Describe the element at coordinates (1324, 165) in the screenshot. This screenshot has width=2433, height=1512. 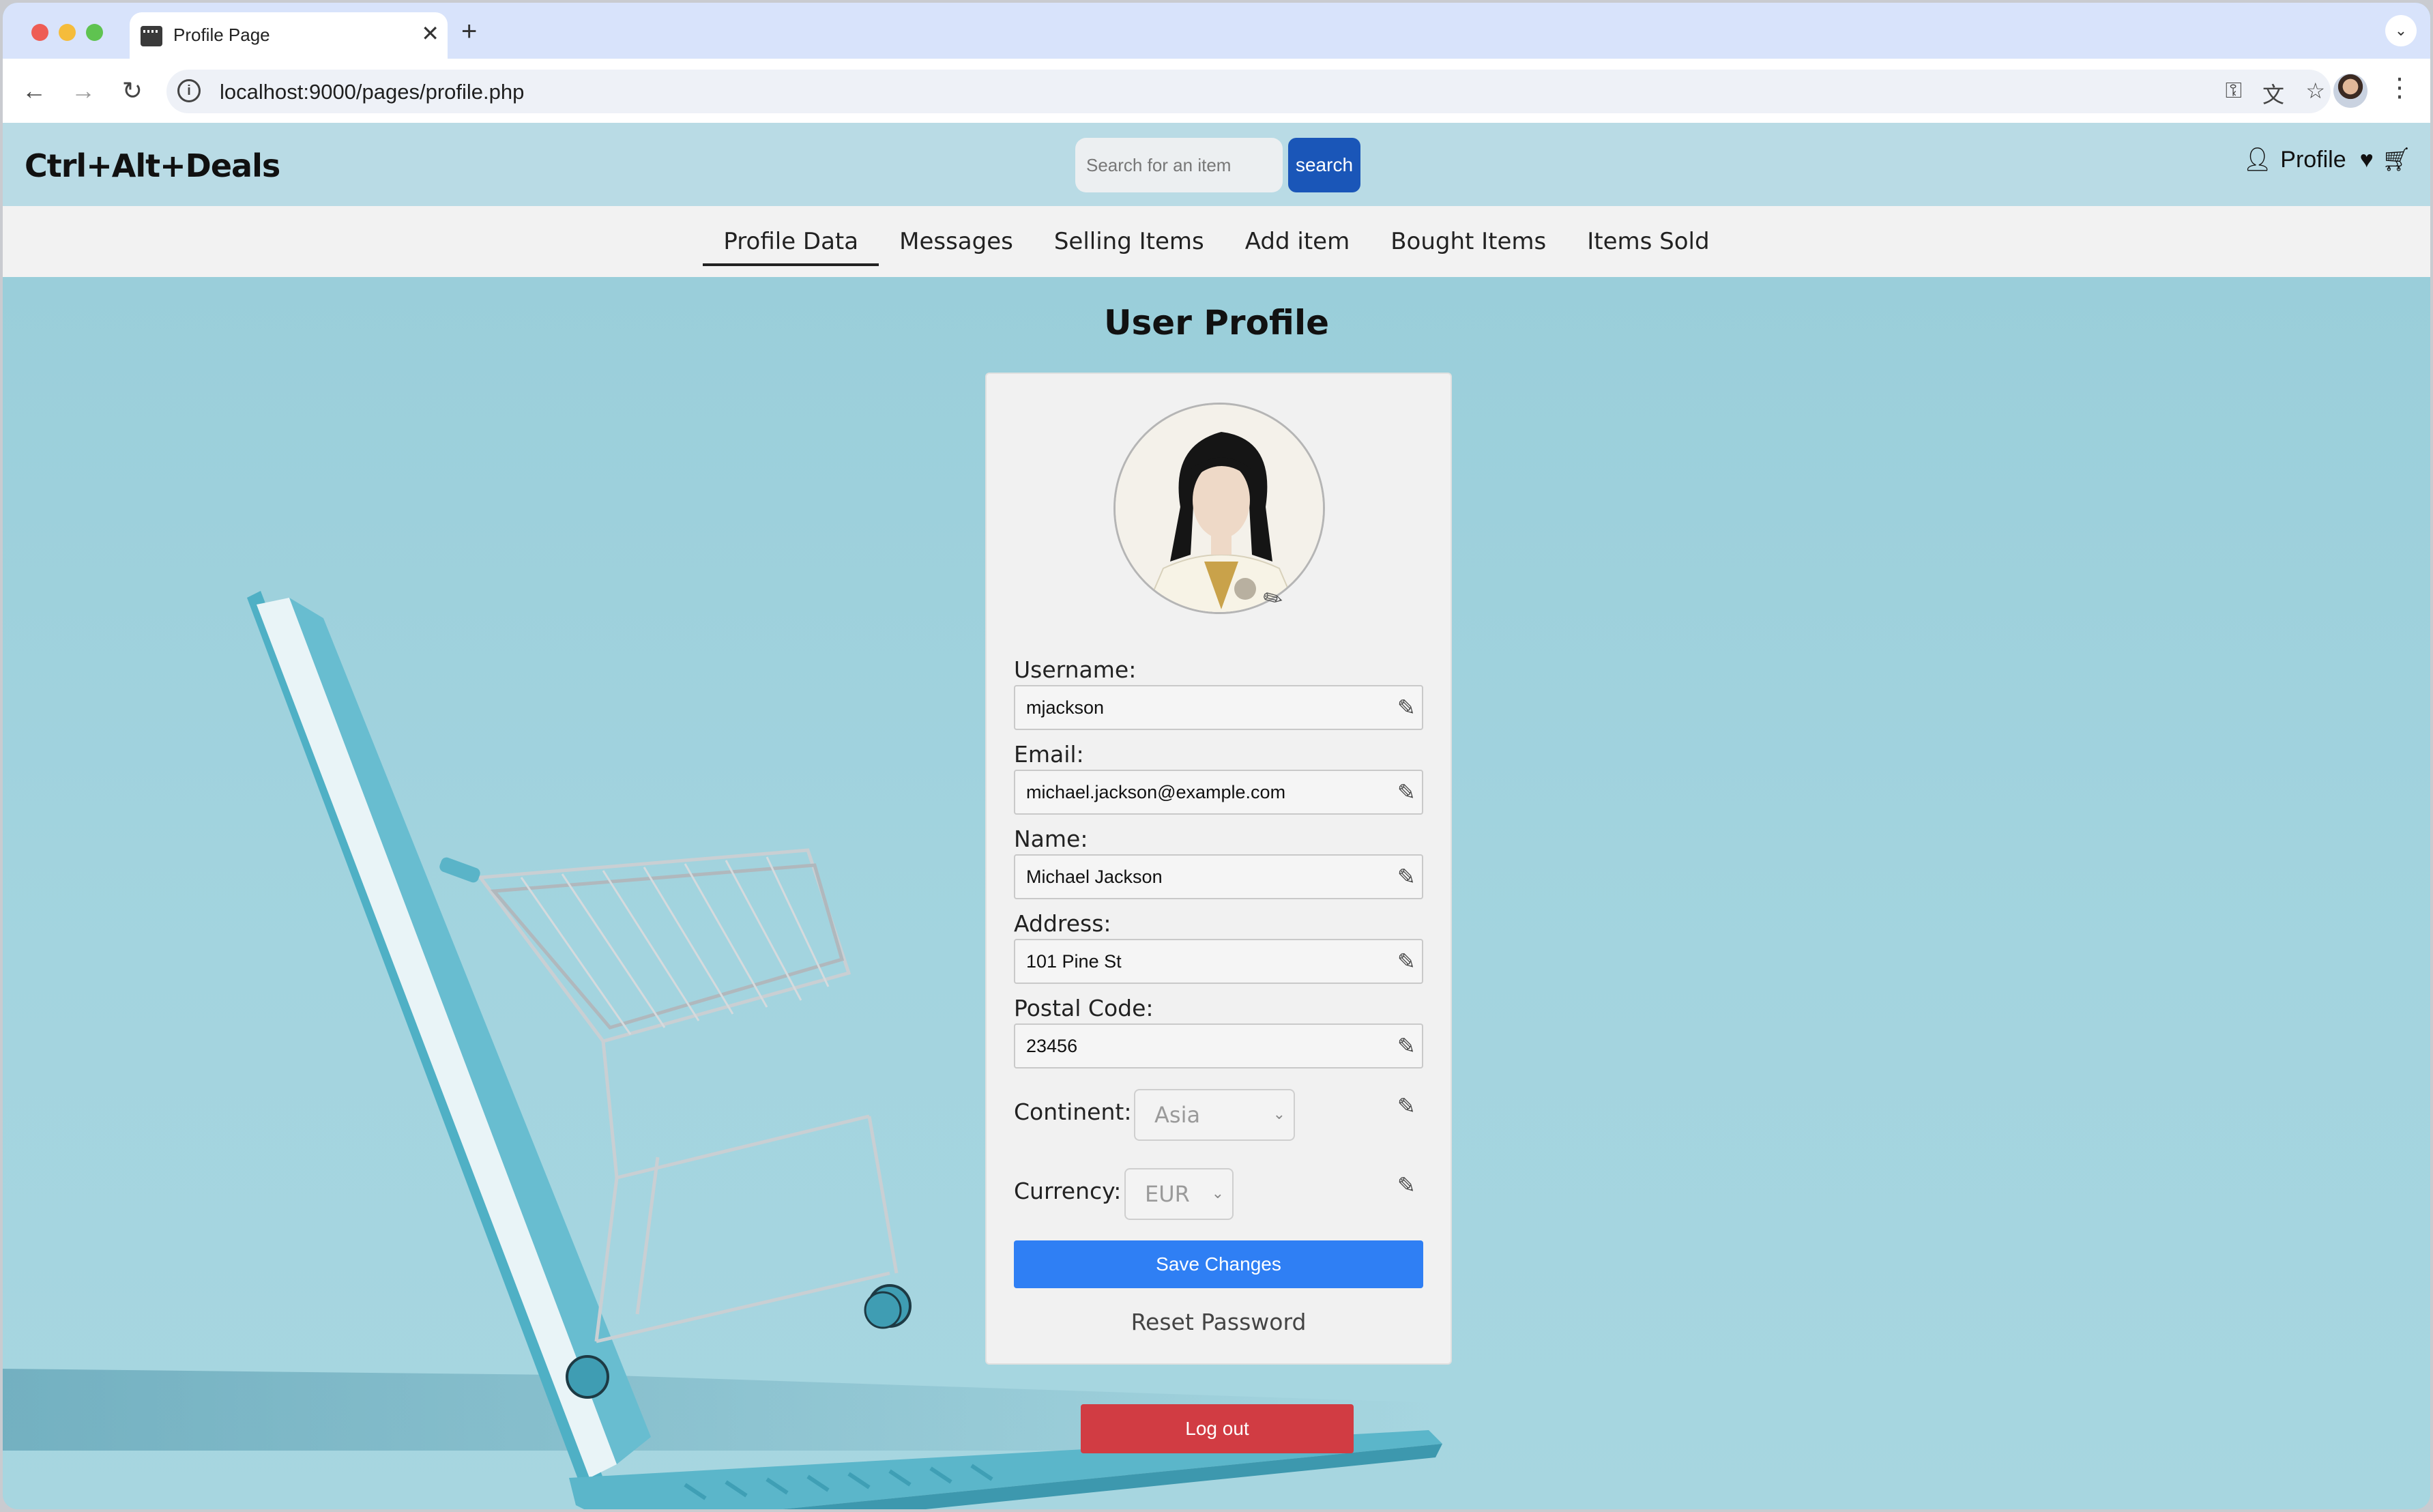
I see `search-button: search` at that location.